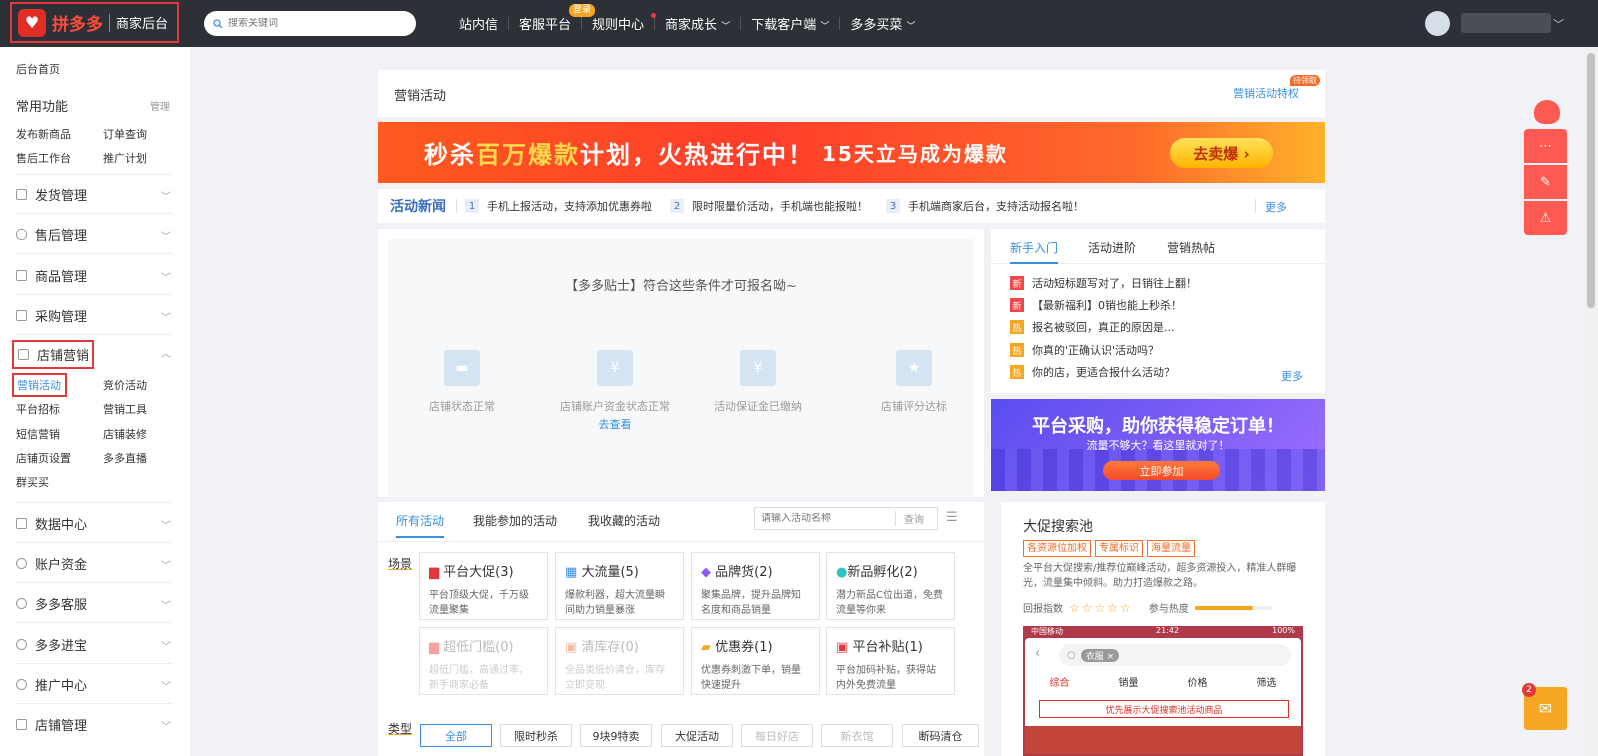  I want to click on privilege-link: 营销活动特权, so click(1266, 93).